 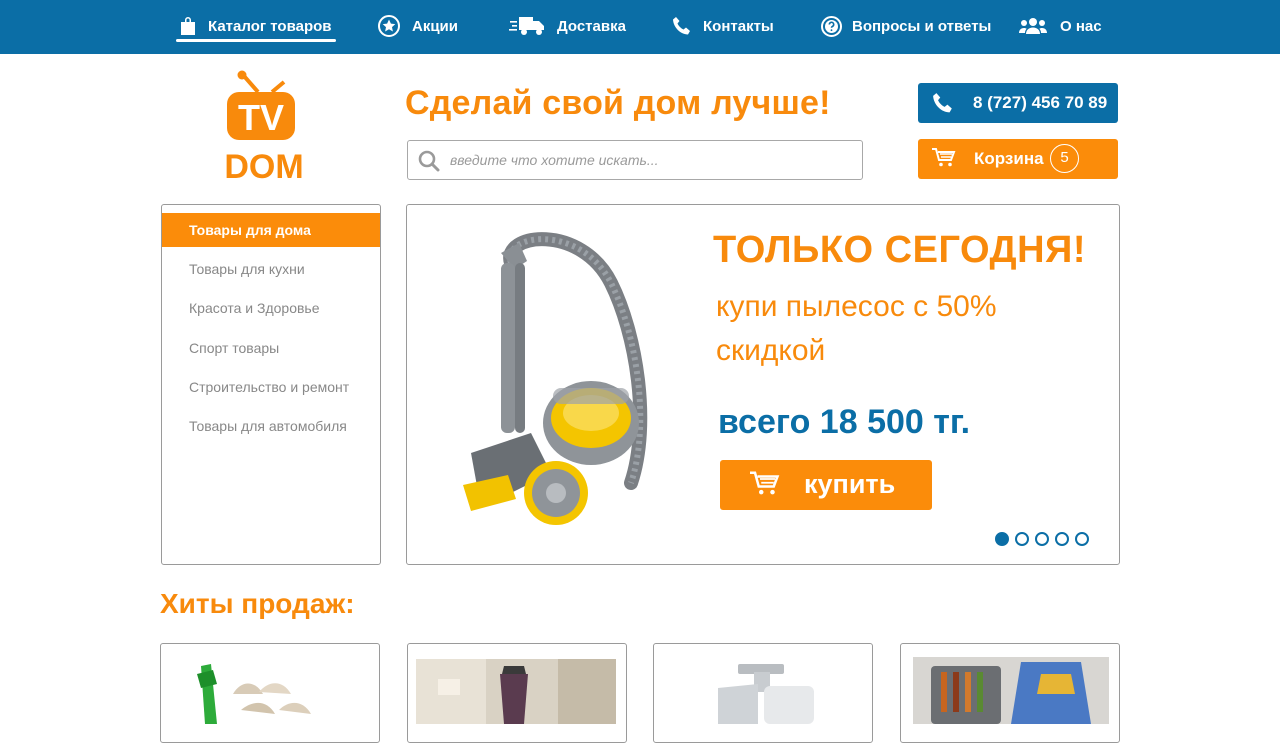 I want to click on grill-image, so click(x=1011, y=690).